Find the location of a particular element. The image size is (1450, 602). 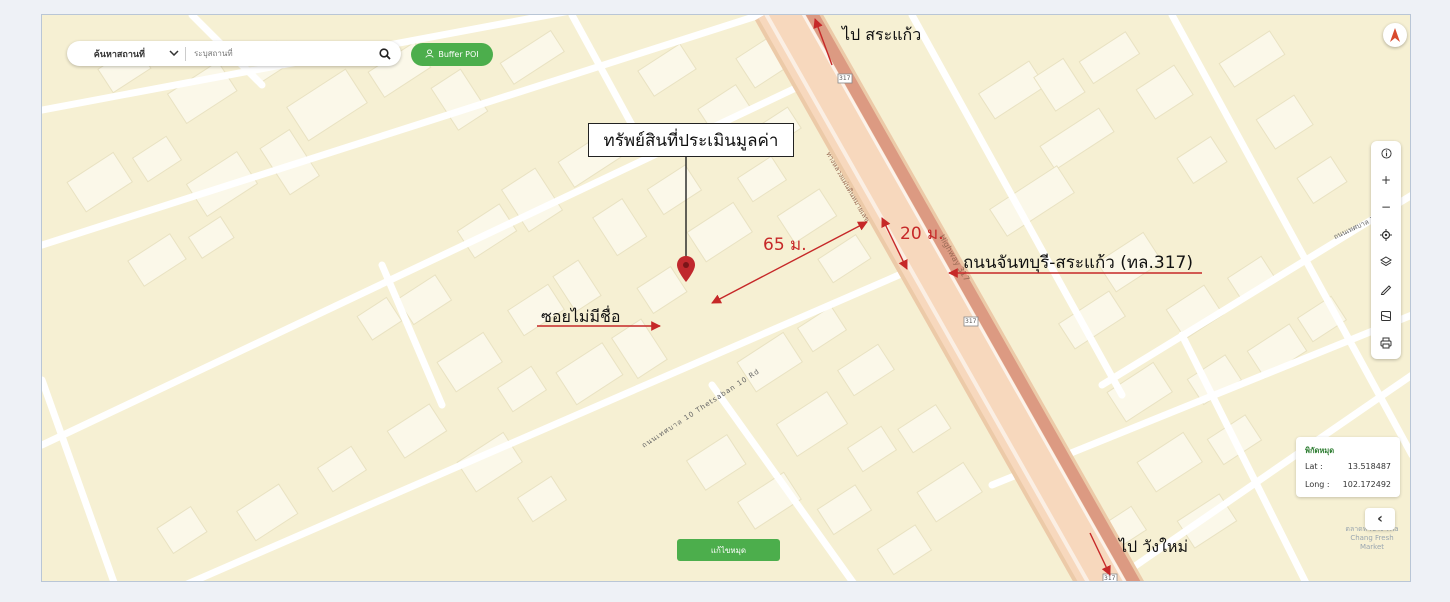

distance-label: 65 ม. is located at coordinates (785, 245).